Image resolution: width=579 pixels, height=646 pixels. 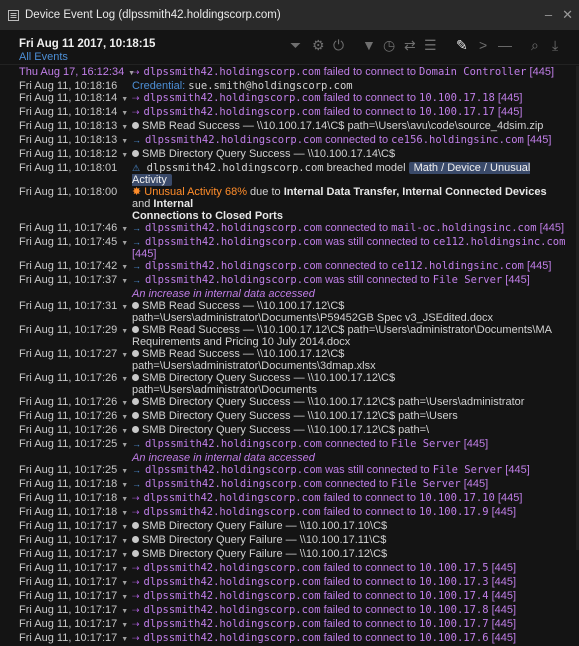 What do you see at coordinates (457, 498) in the screenshot?
I see `event-target: 10.100.17.10` at bounding box center [457, 498].